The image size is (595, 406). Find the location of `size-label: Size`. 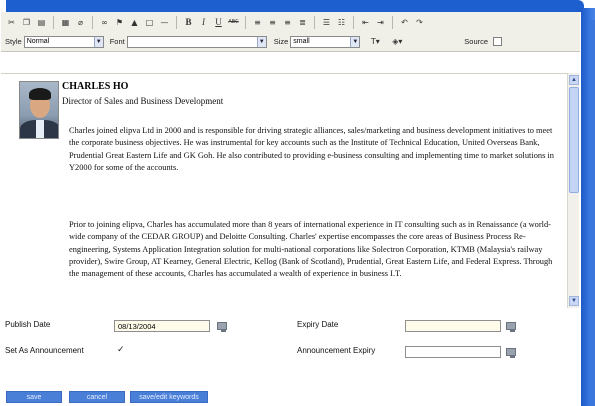

size-label: Size is located at coordinates (281, 41).